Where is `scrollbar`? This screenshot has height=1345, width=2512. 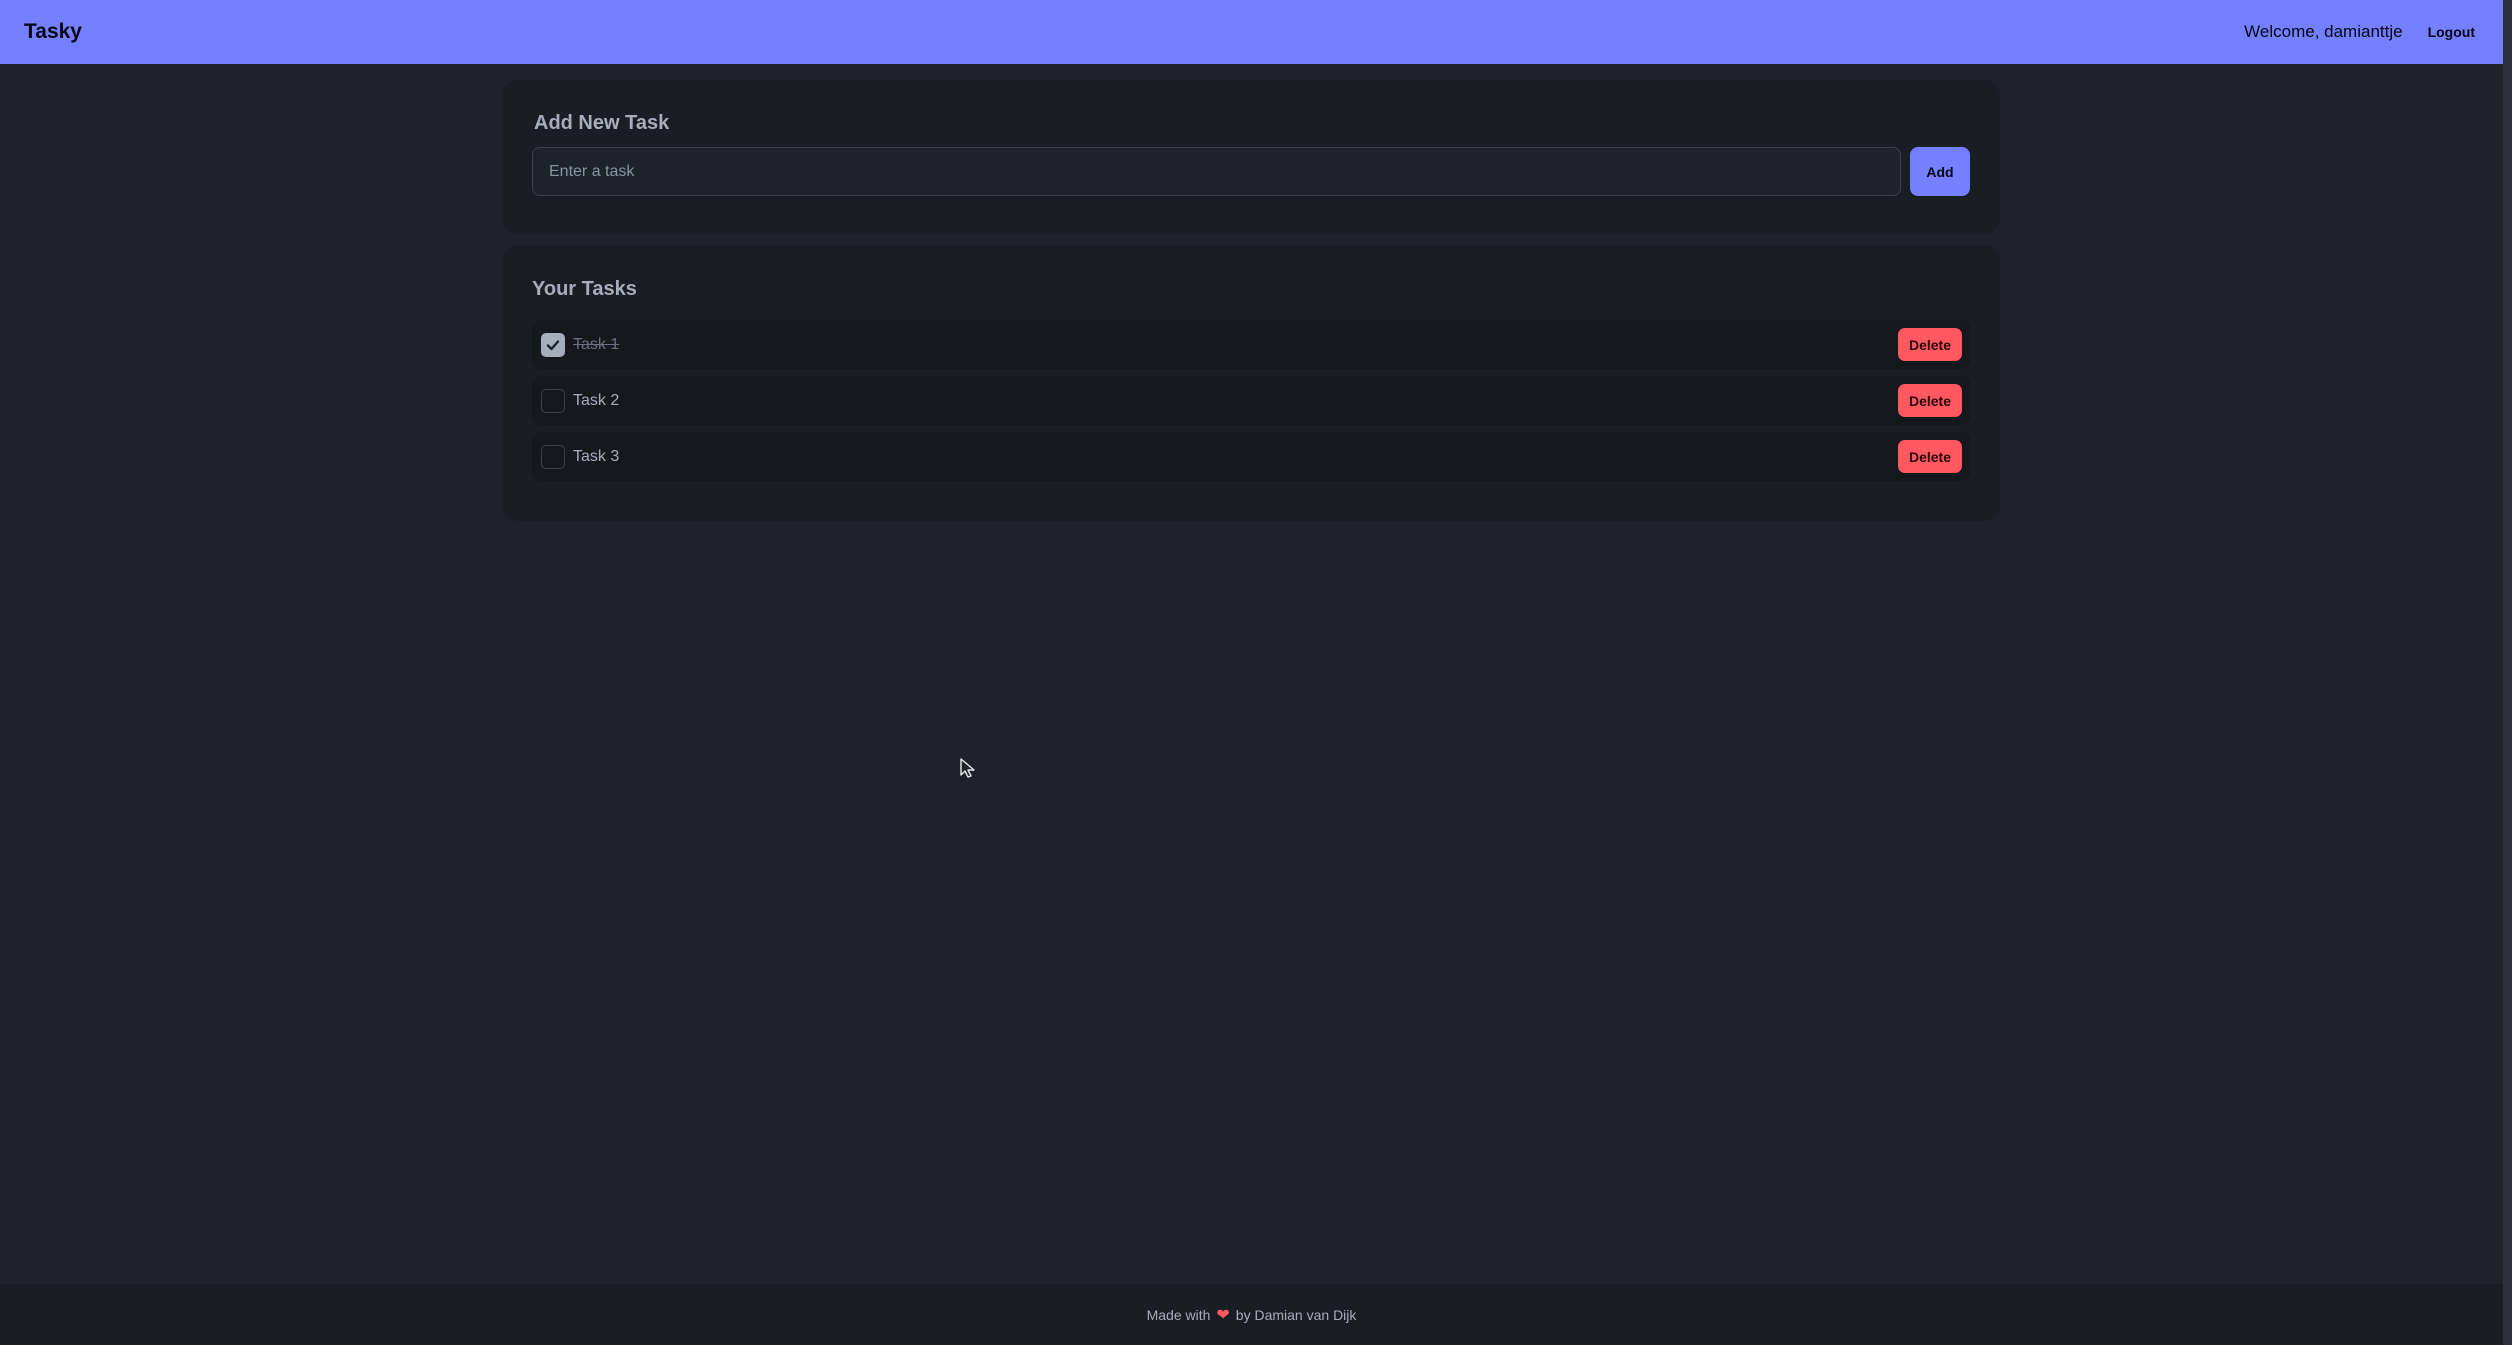
scrollbar is located at coordinates (2507, 672).